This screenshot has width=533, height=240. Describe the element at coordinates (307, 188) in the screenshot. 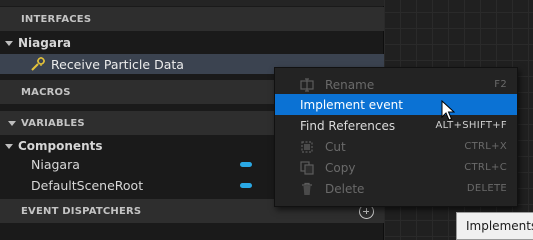

I see `delete-icon` at that location.